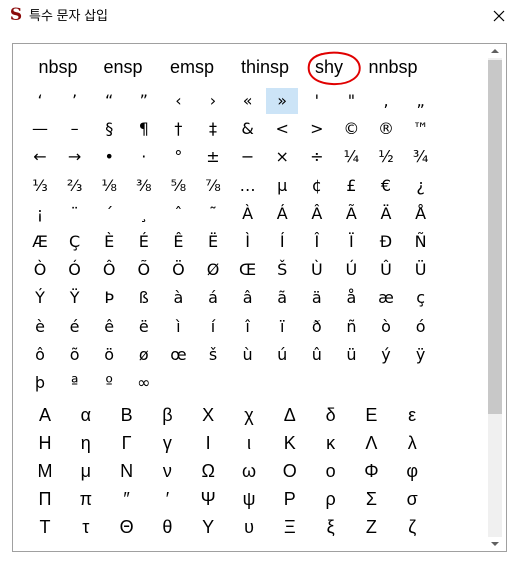  Describe the element at coordinates (40, 101) in the screenshot. I see `symbol-cell: ‘` at that location.